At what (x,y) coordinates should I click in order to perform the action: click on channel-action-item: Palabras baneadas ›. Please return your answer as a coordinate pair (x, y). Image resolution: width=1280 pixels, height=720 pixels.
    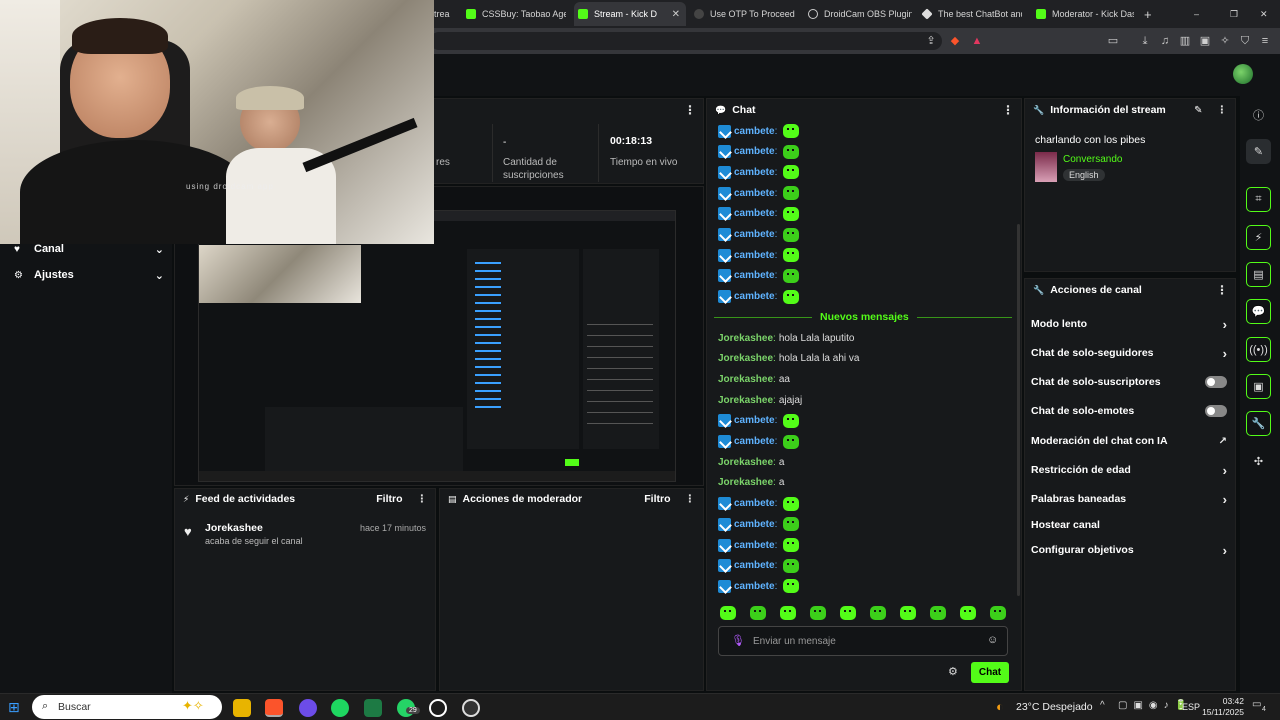
    Looking at the image, I should click on (1129, 499).